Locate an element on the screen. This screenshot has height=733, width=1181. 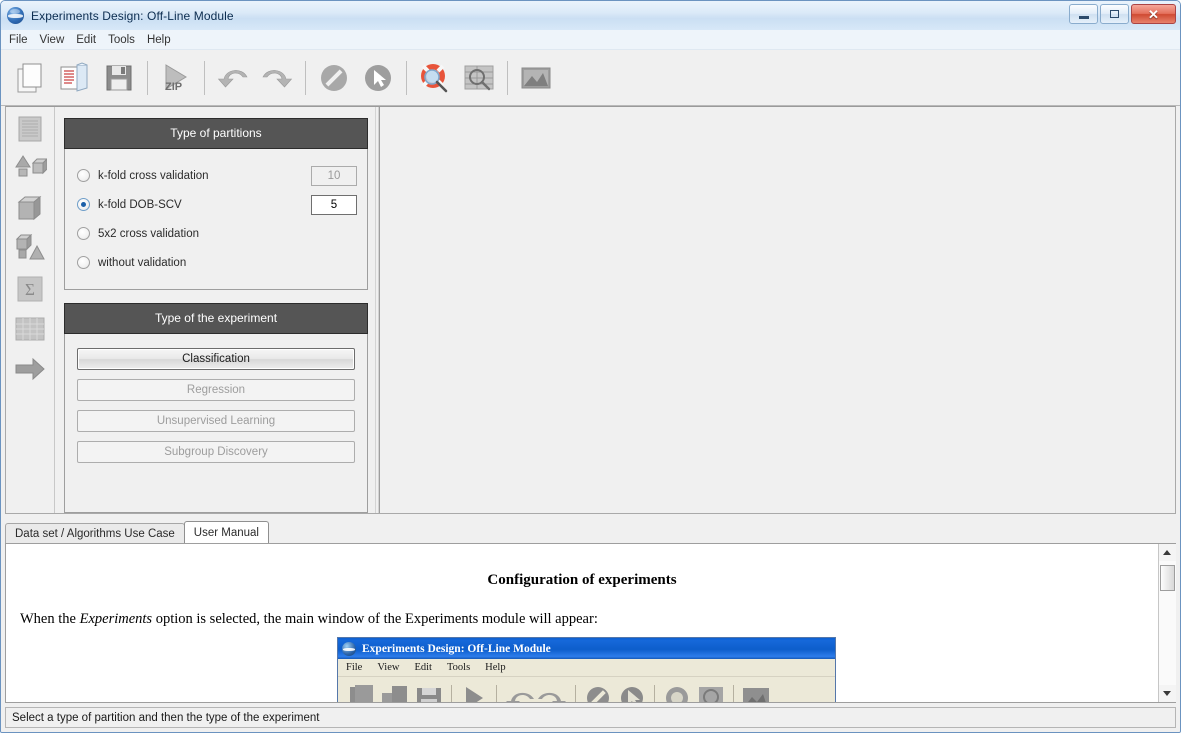
rail-algorithms-icon is located at coordinates (30, 248).